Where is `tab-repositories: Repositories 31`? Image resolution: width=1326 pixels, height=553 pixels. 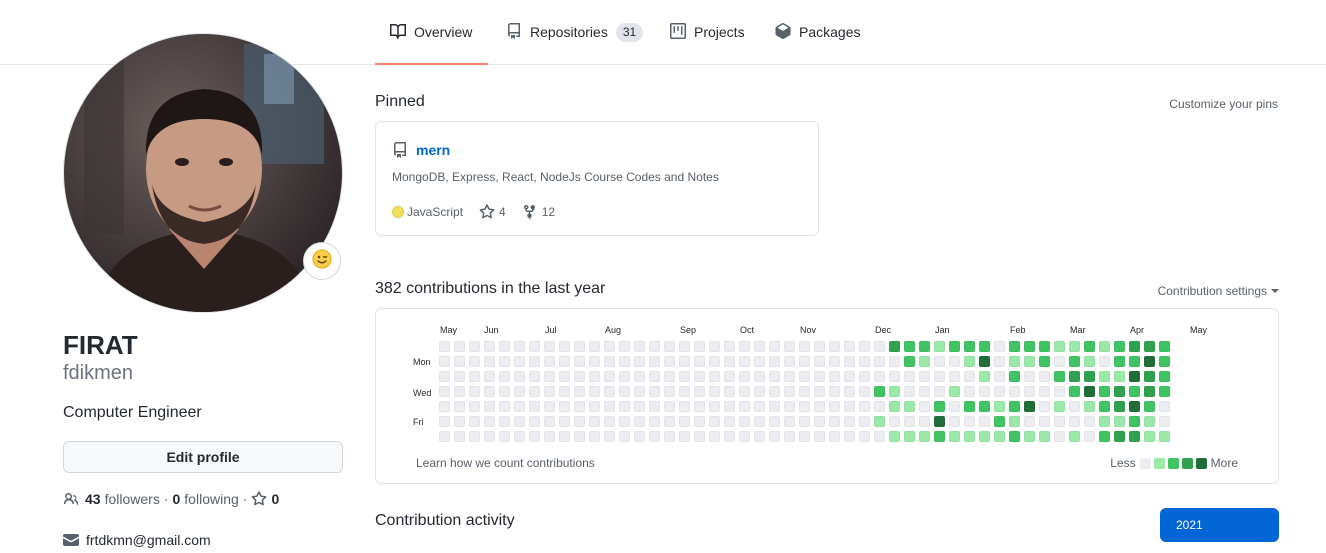 tab-repositories: Repositories 31 is located at coordinates (575, 32).